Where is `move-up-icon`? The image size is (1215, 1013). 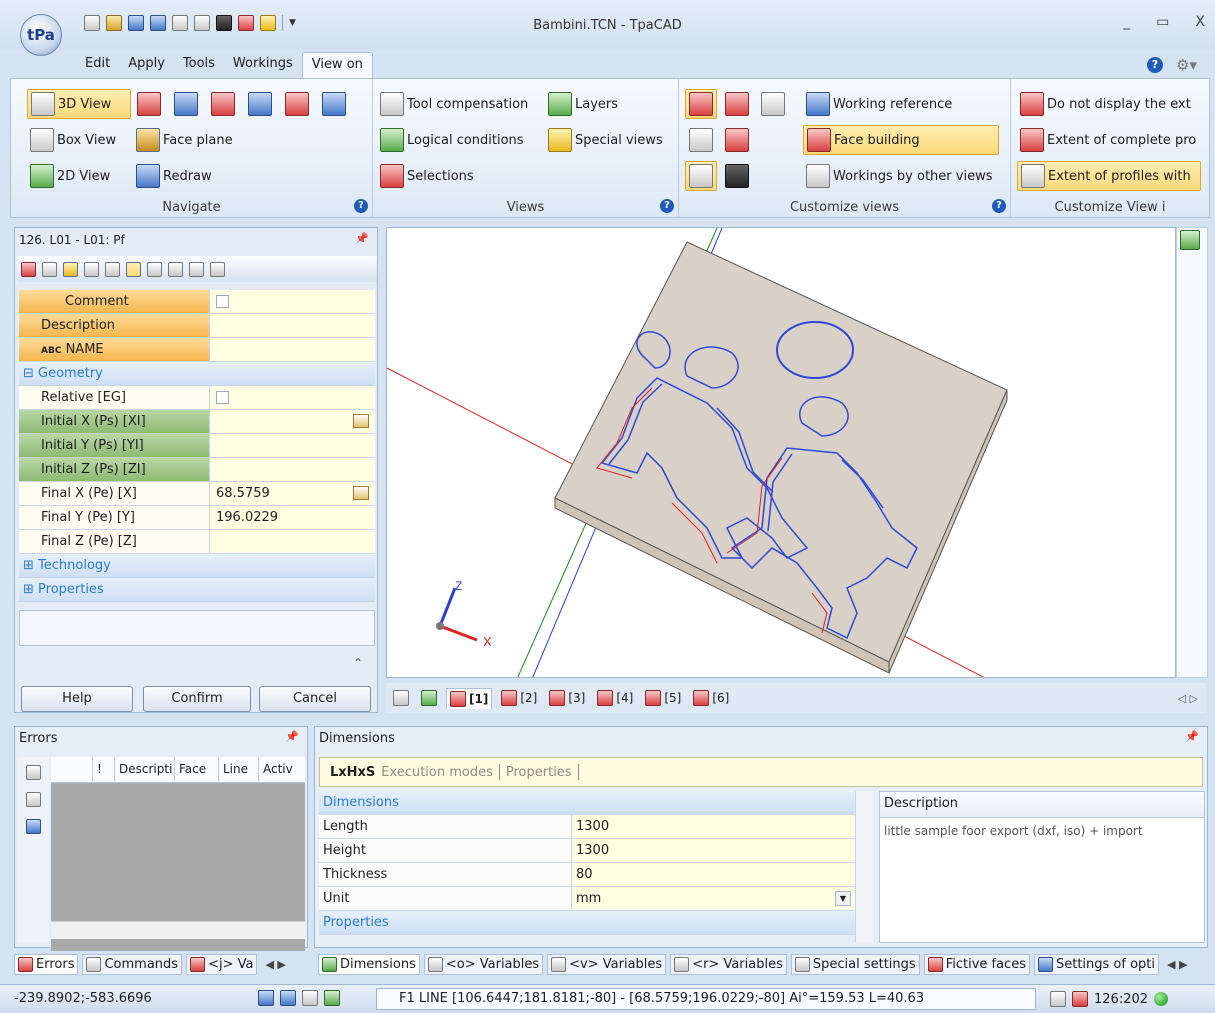
move-up-icon is located at coordinates (91, 269).